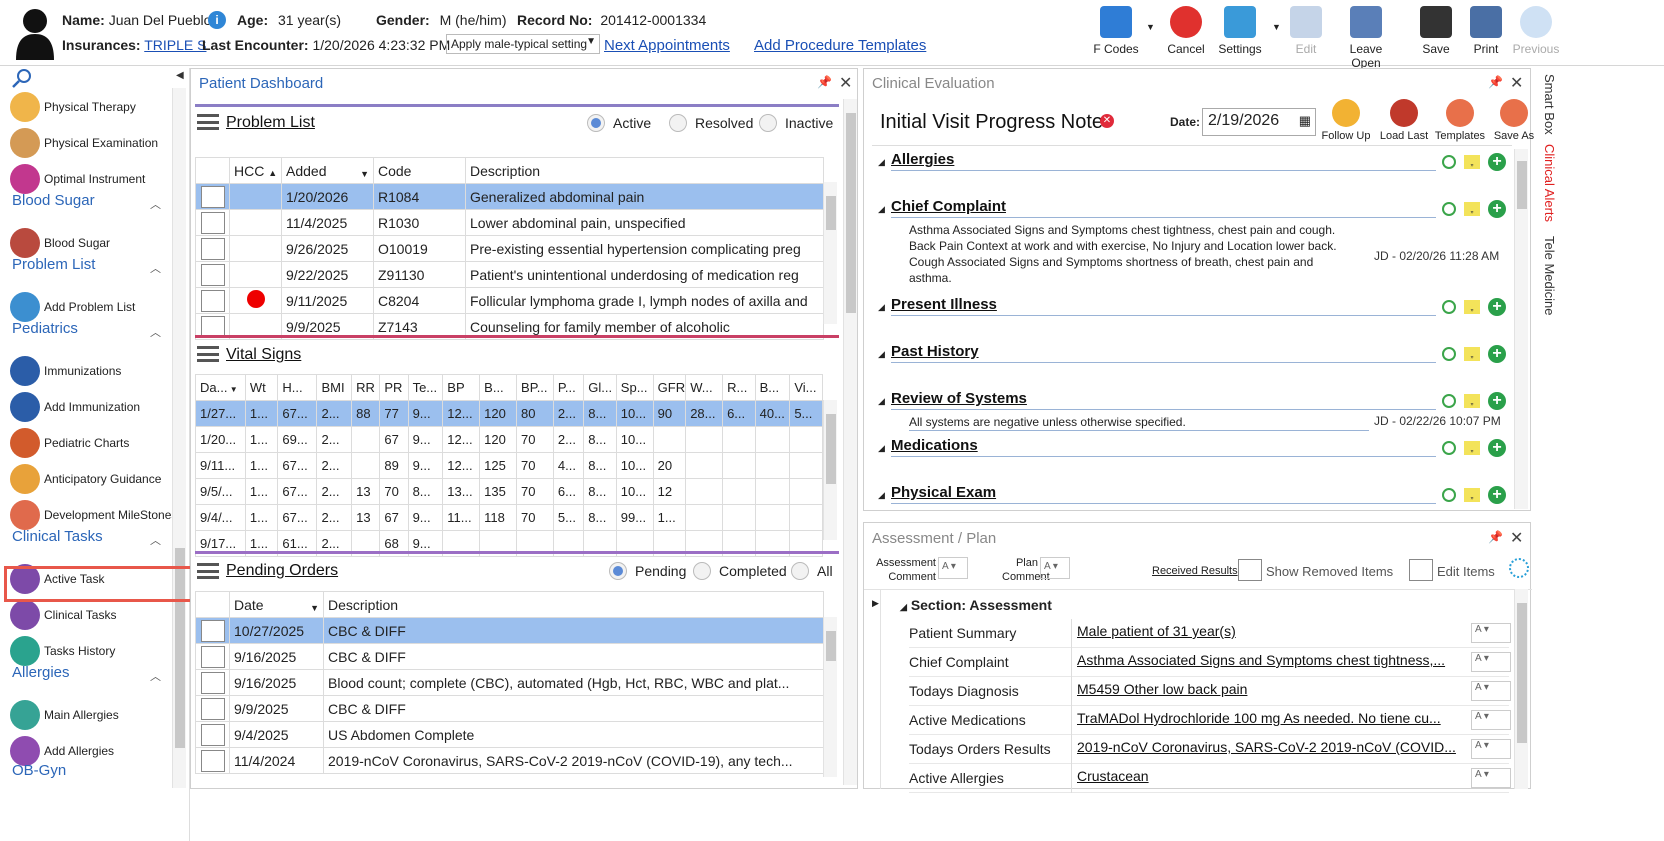 This screenshot has width=1664, height=841. I want to click on setting-select: Apply male-typical setting ▼, so click(523, 44).